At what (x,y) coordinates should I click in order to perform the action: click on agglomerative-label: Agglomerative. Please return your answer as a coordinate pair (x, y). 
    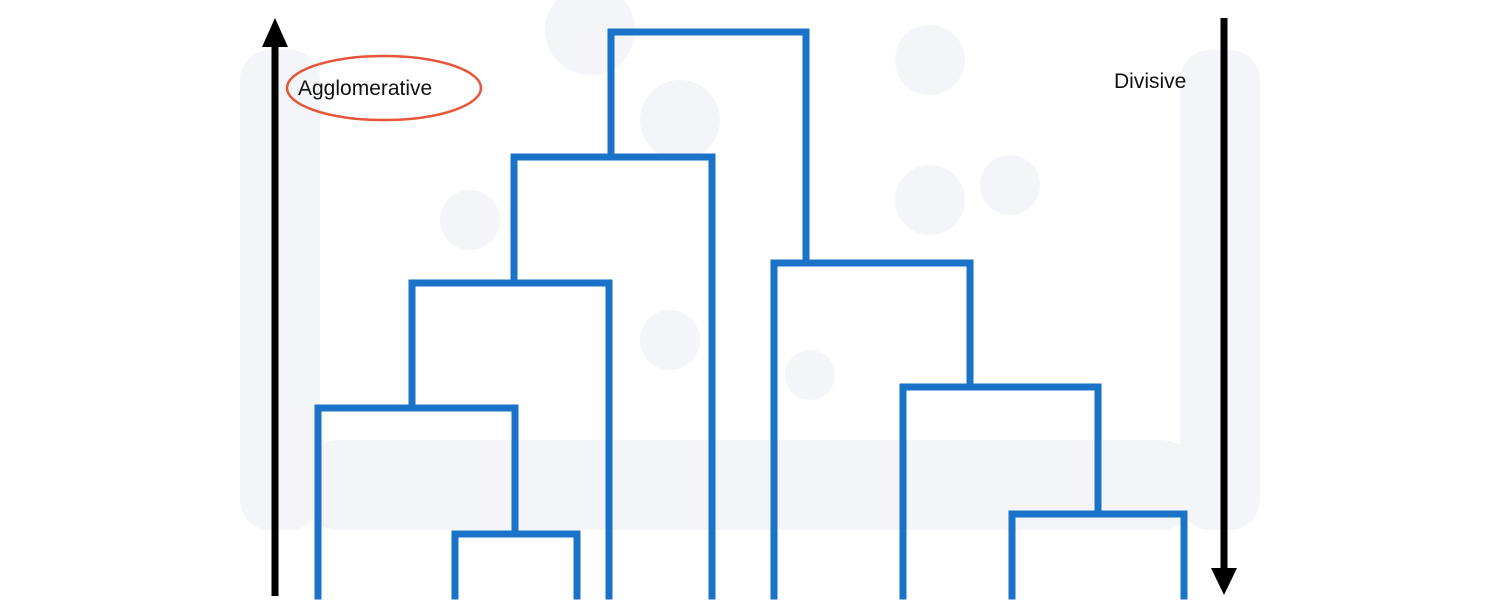
    Looking at the image, I should click on (365, 88).